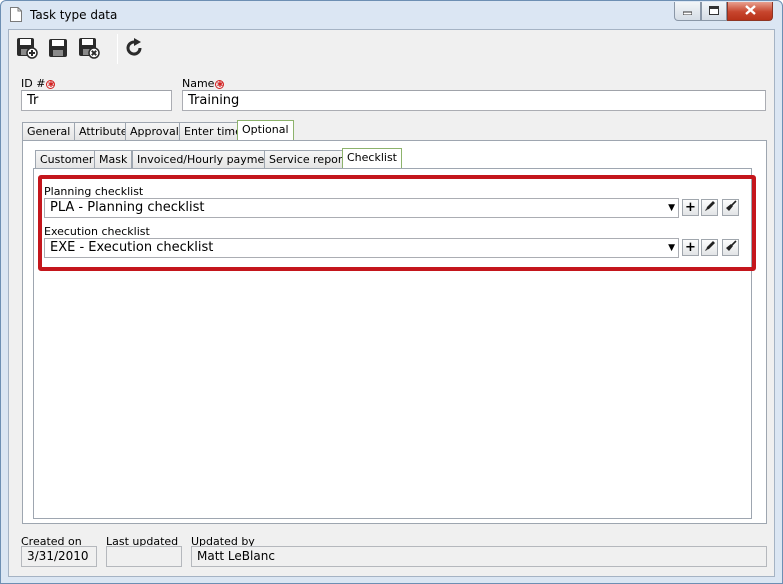  I want to click on close-icon, so click(750, 11).